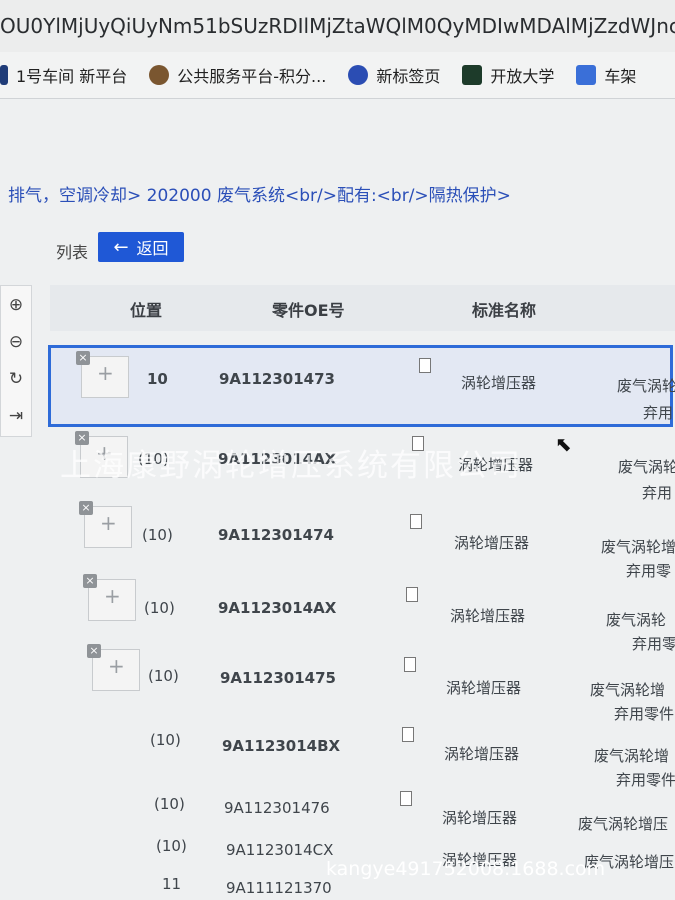 This screenshot has height=900, width=675. Describe the element at coordinates (466, 869) in the screenshot. I see `site-watermark: kangye491752008.1688.com` at that location.